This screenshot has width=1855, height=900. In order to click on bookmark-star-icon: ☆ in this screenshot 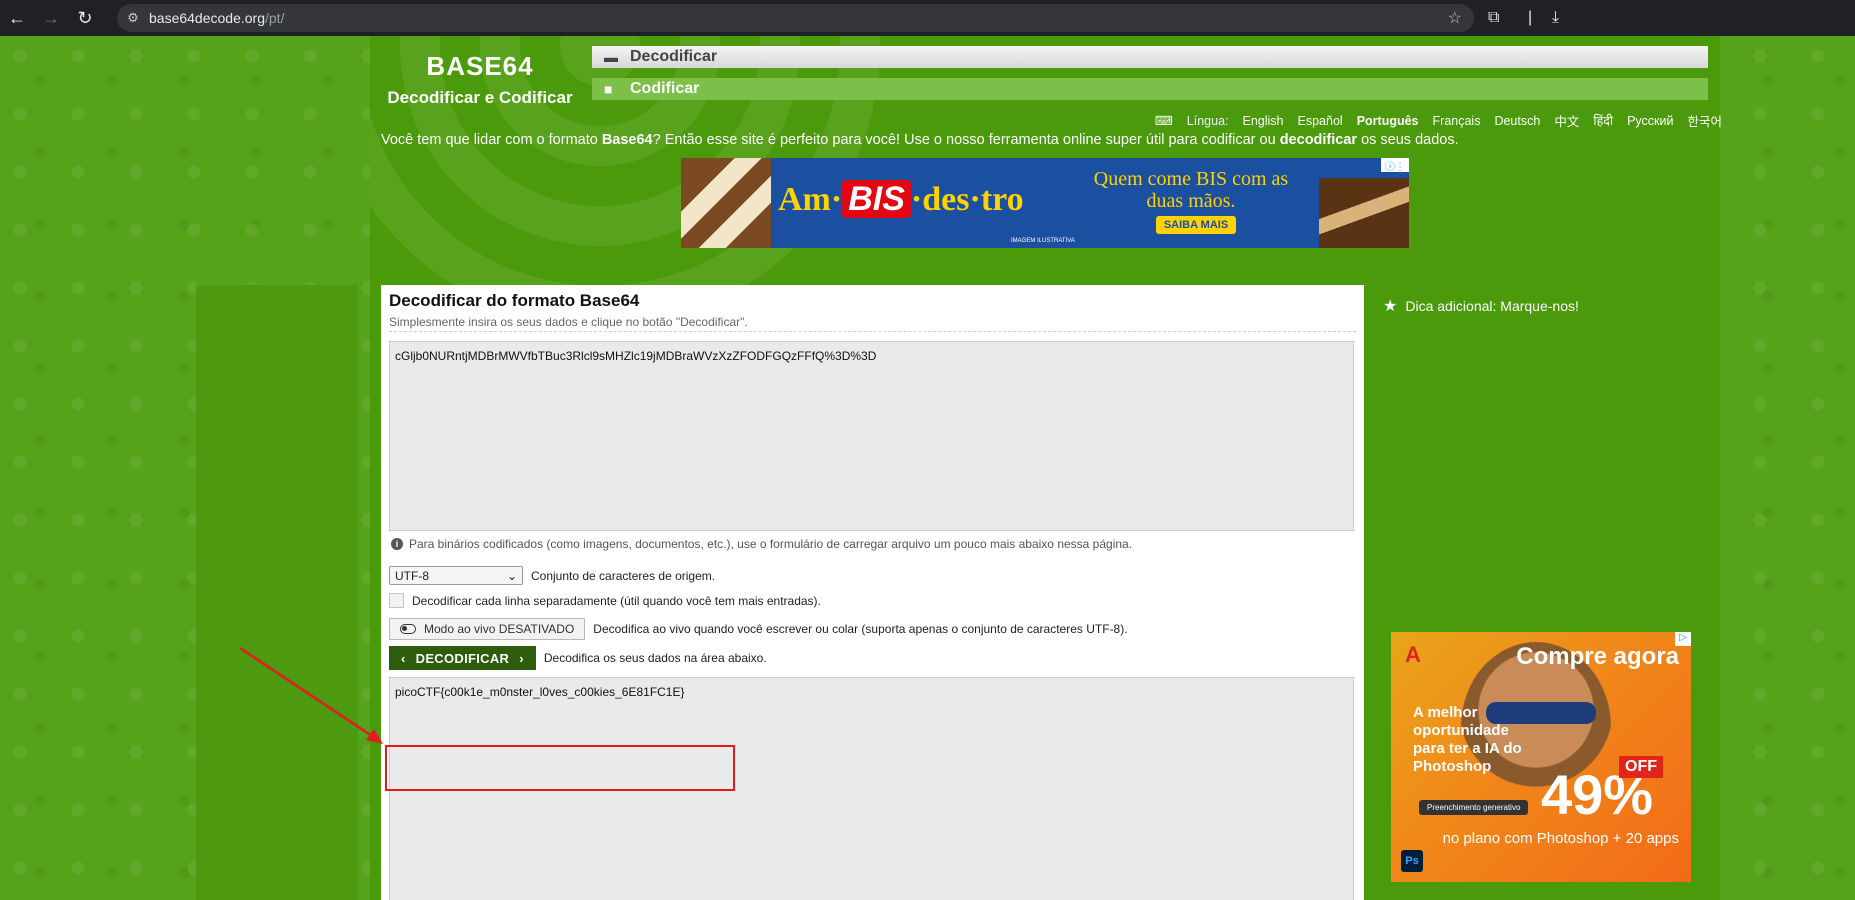, I will do `click(1455, 18)`.